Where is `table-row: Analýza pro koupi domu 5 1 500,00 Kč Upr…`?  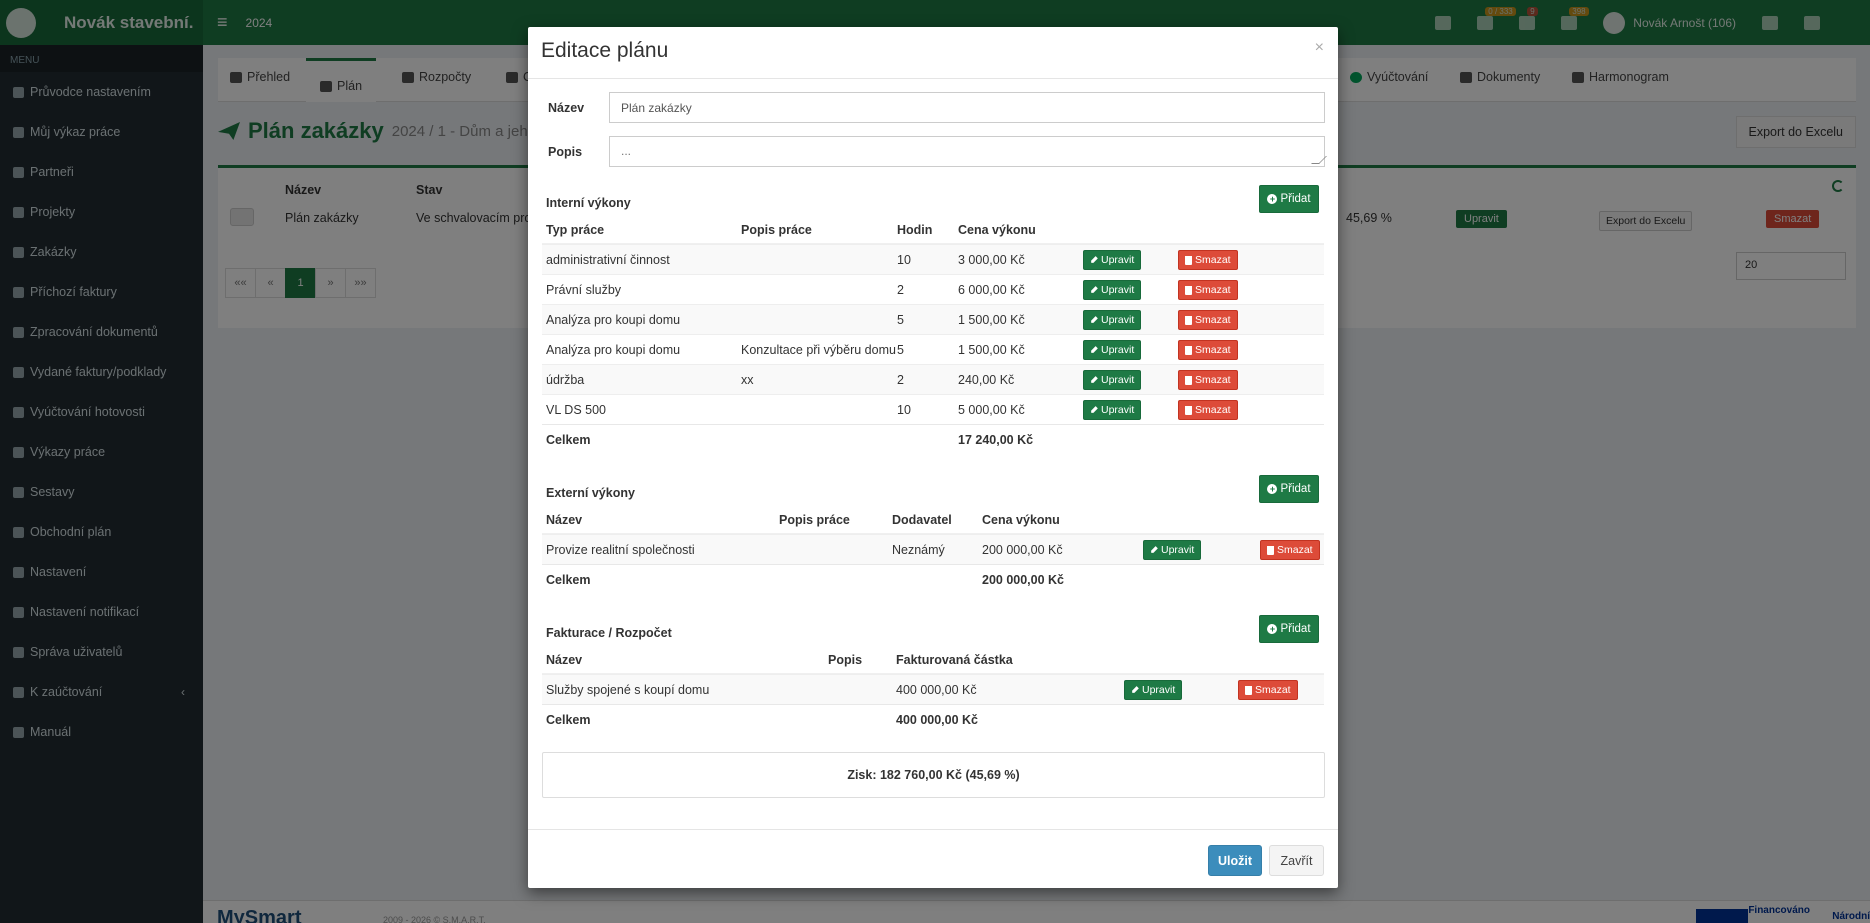
table-row: Analýza pro koupi domu 5 1 500,00 Kč Upr… is located at coordinates (933, 319).